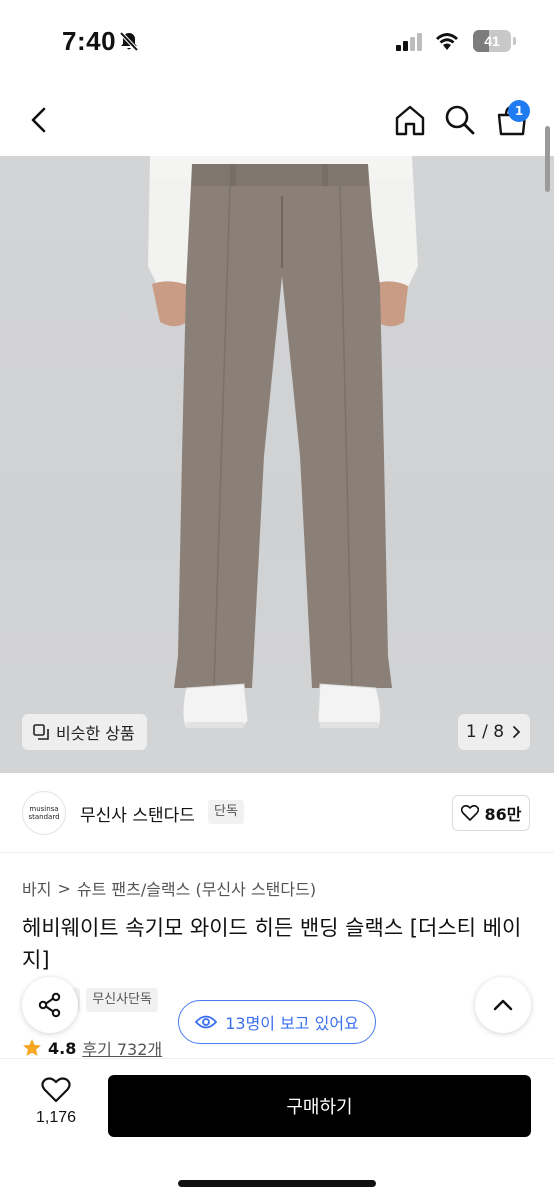  Describe the element at coordinates (410, 120) in the screenshot. I see `home-icon` at that location.